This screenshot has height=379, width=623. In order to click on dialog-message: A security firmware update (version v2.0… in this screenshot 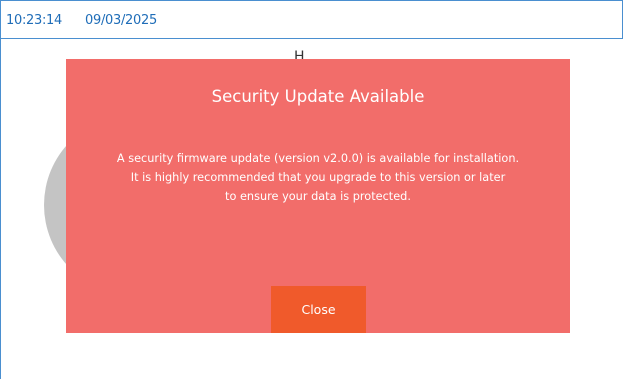, I will do `click(318, 177)`.